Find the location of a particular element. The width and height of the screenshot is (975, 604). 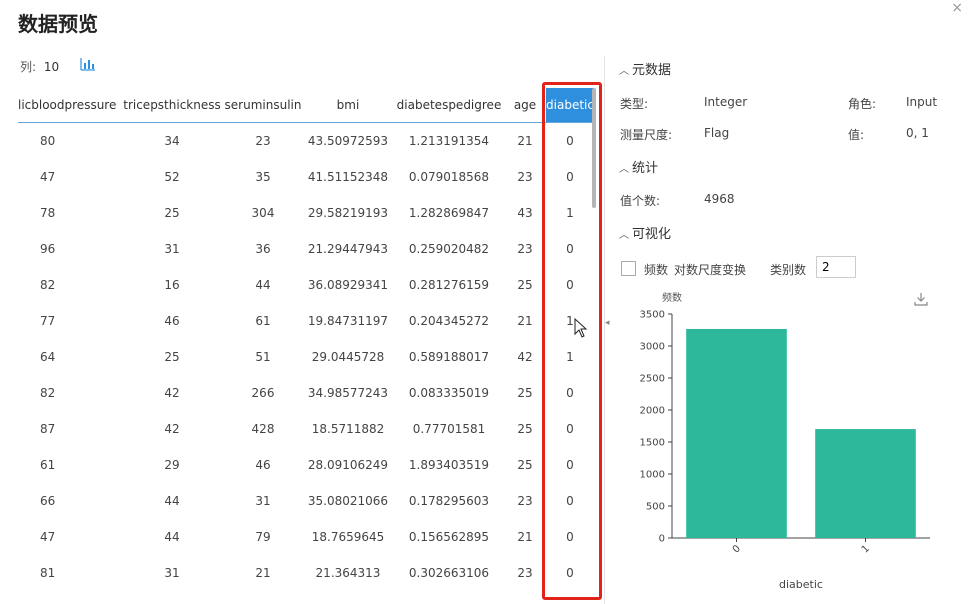

table-cell: 79 is located at coordinates (263, 537).